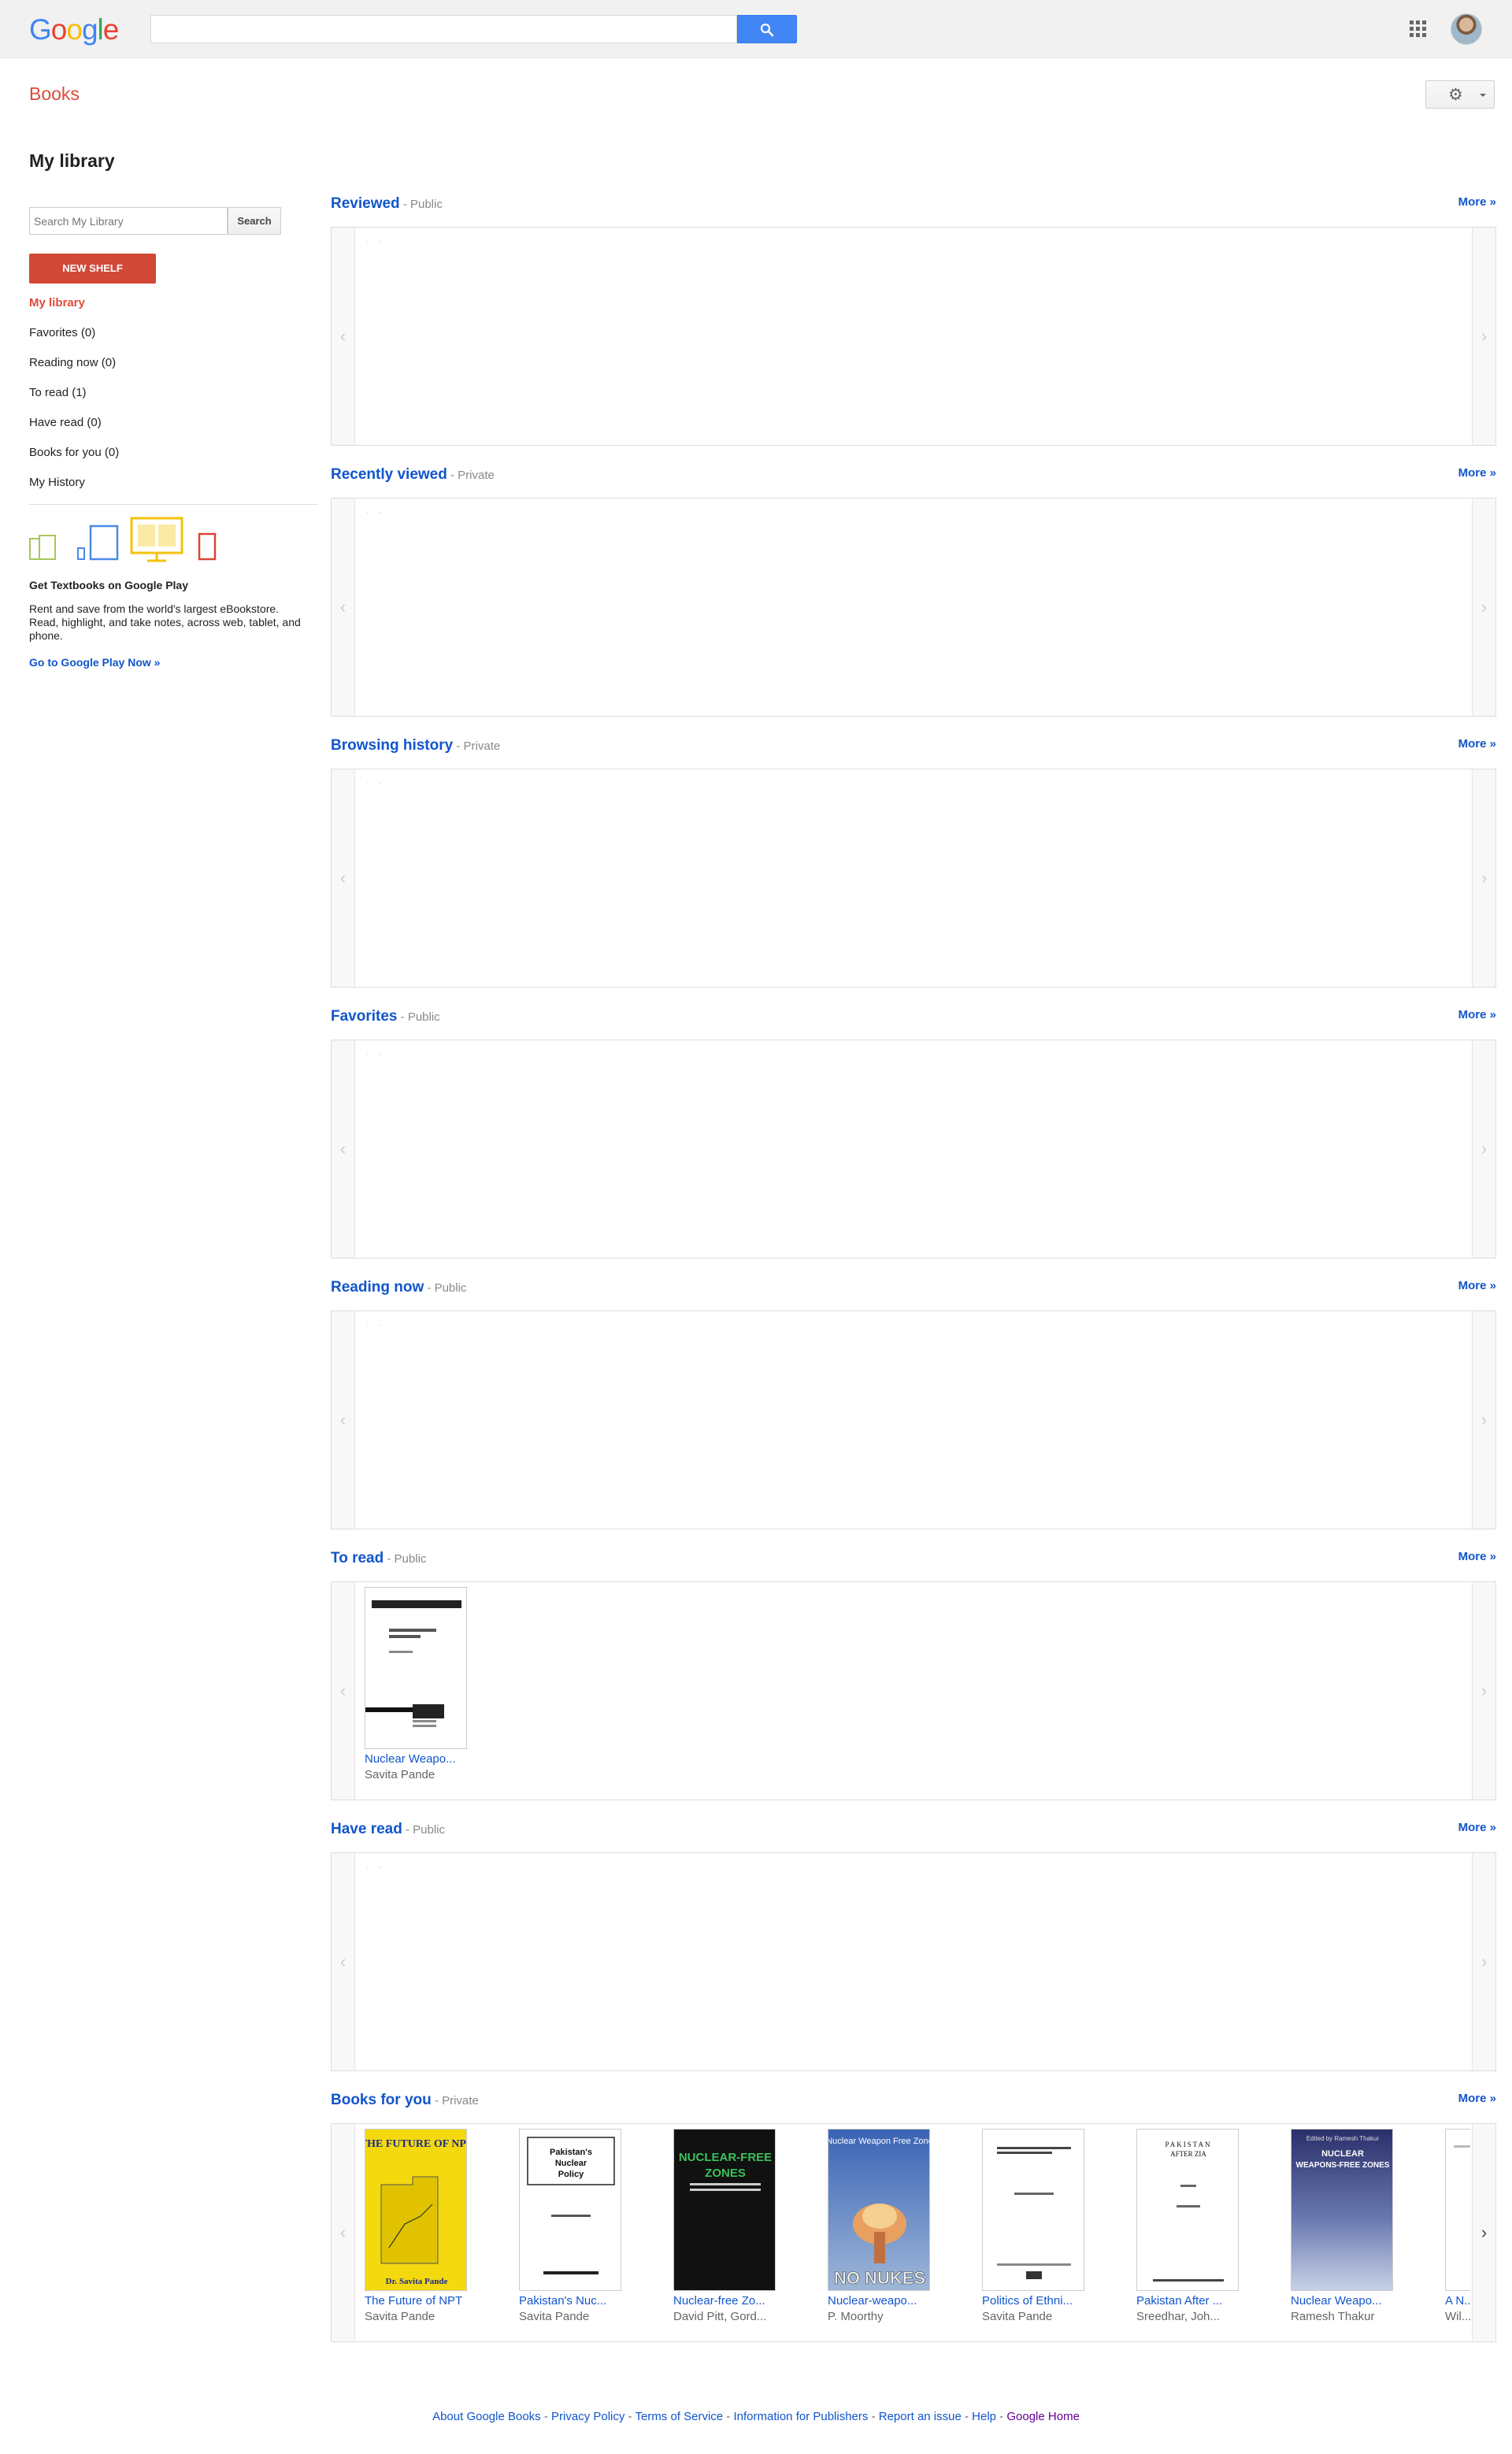 This screenshot has height=2454, width=1512. Describe the element at coordinates (1187, 2210) in the screenshot. I see `book-cover: PAKISTAN AFTER ZIA` at that location.